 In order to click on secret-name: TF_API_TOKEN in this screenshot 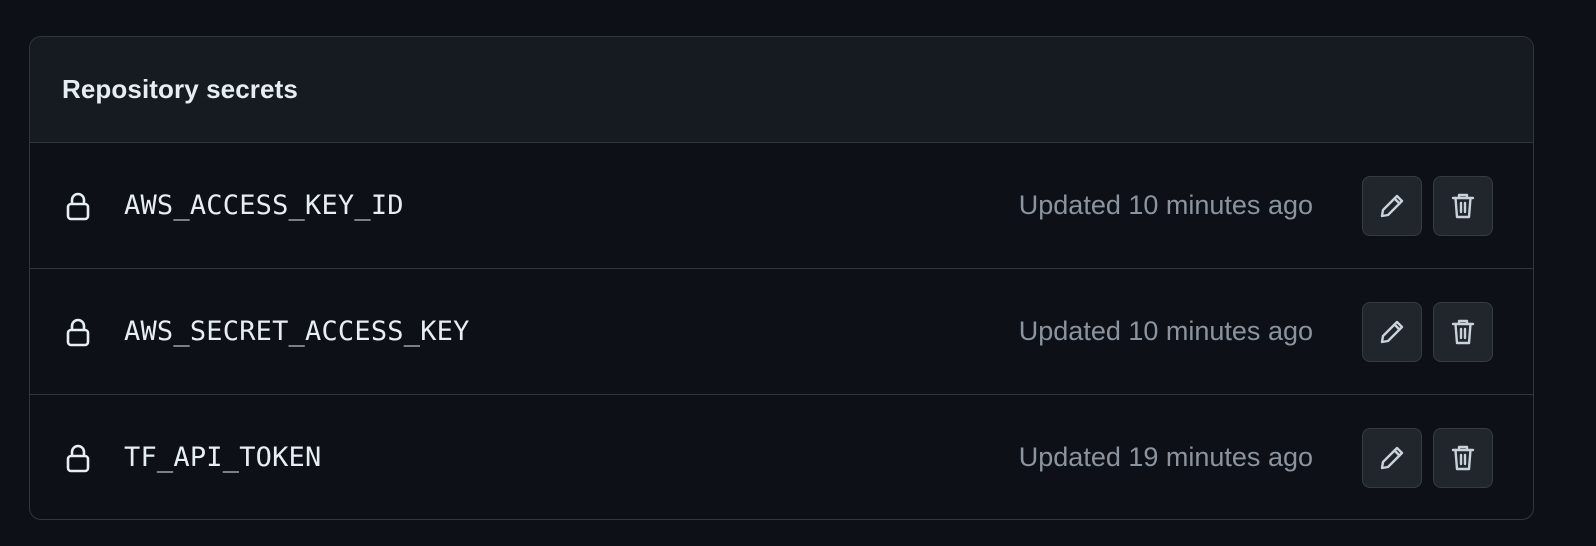, I will do `click(223, 457)`.